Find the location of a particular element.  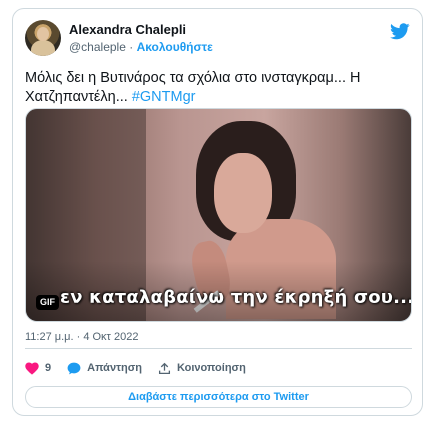

avatar-face is located at coordinates (43, 34).